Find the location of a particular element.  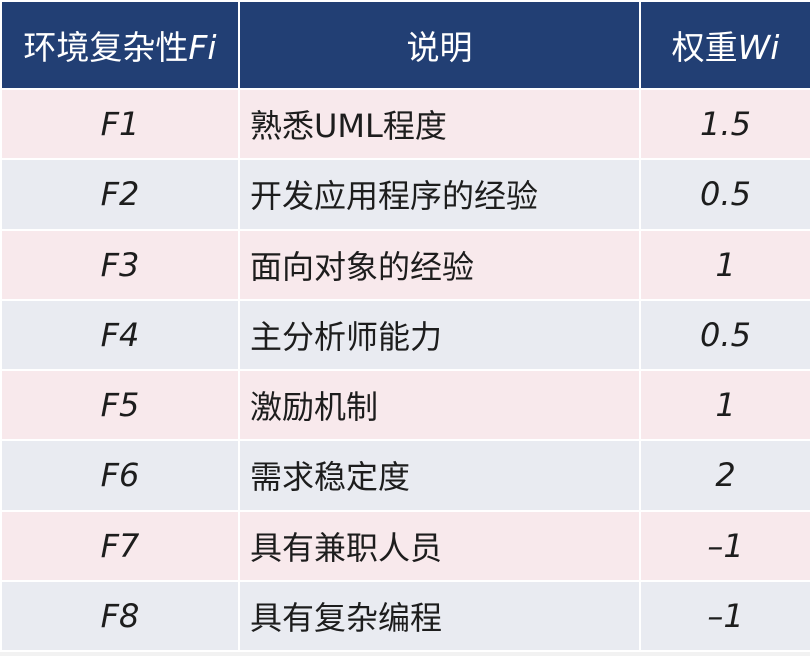

factor-id-cell: F2 is located at coordinates (120, 194).